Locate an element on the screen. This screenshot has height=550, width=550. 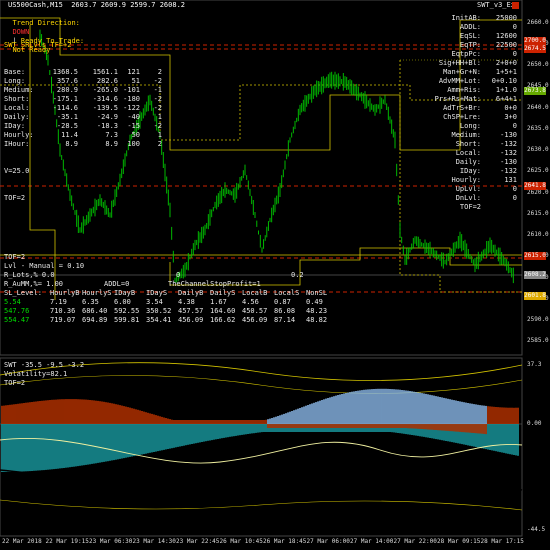
sr-cell: Base: is located at coordinates (15, 72).